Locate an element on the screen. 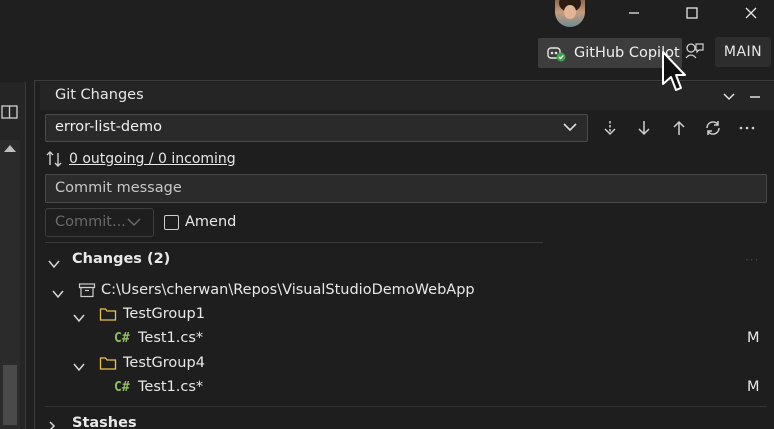  maximize-icon is located at coordinates (692, 13).